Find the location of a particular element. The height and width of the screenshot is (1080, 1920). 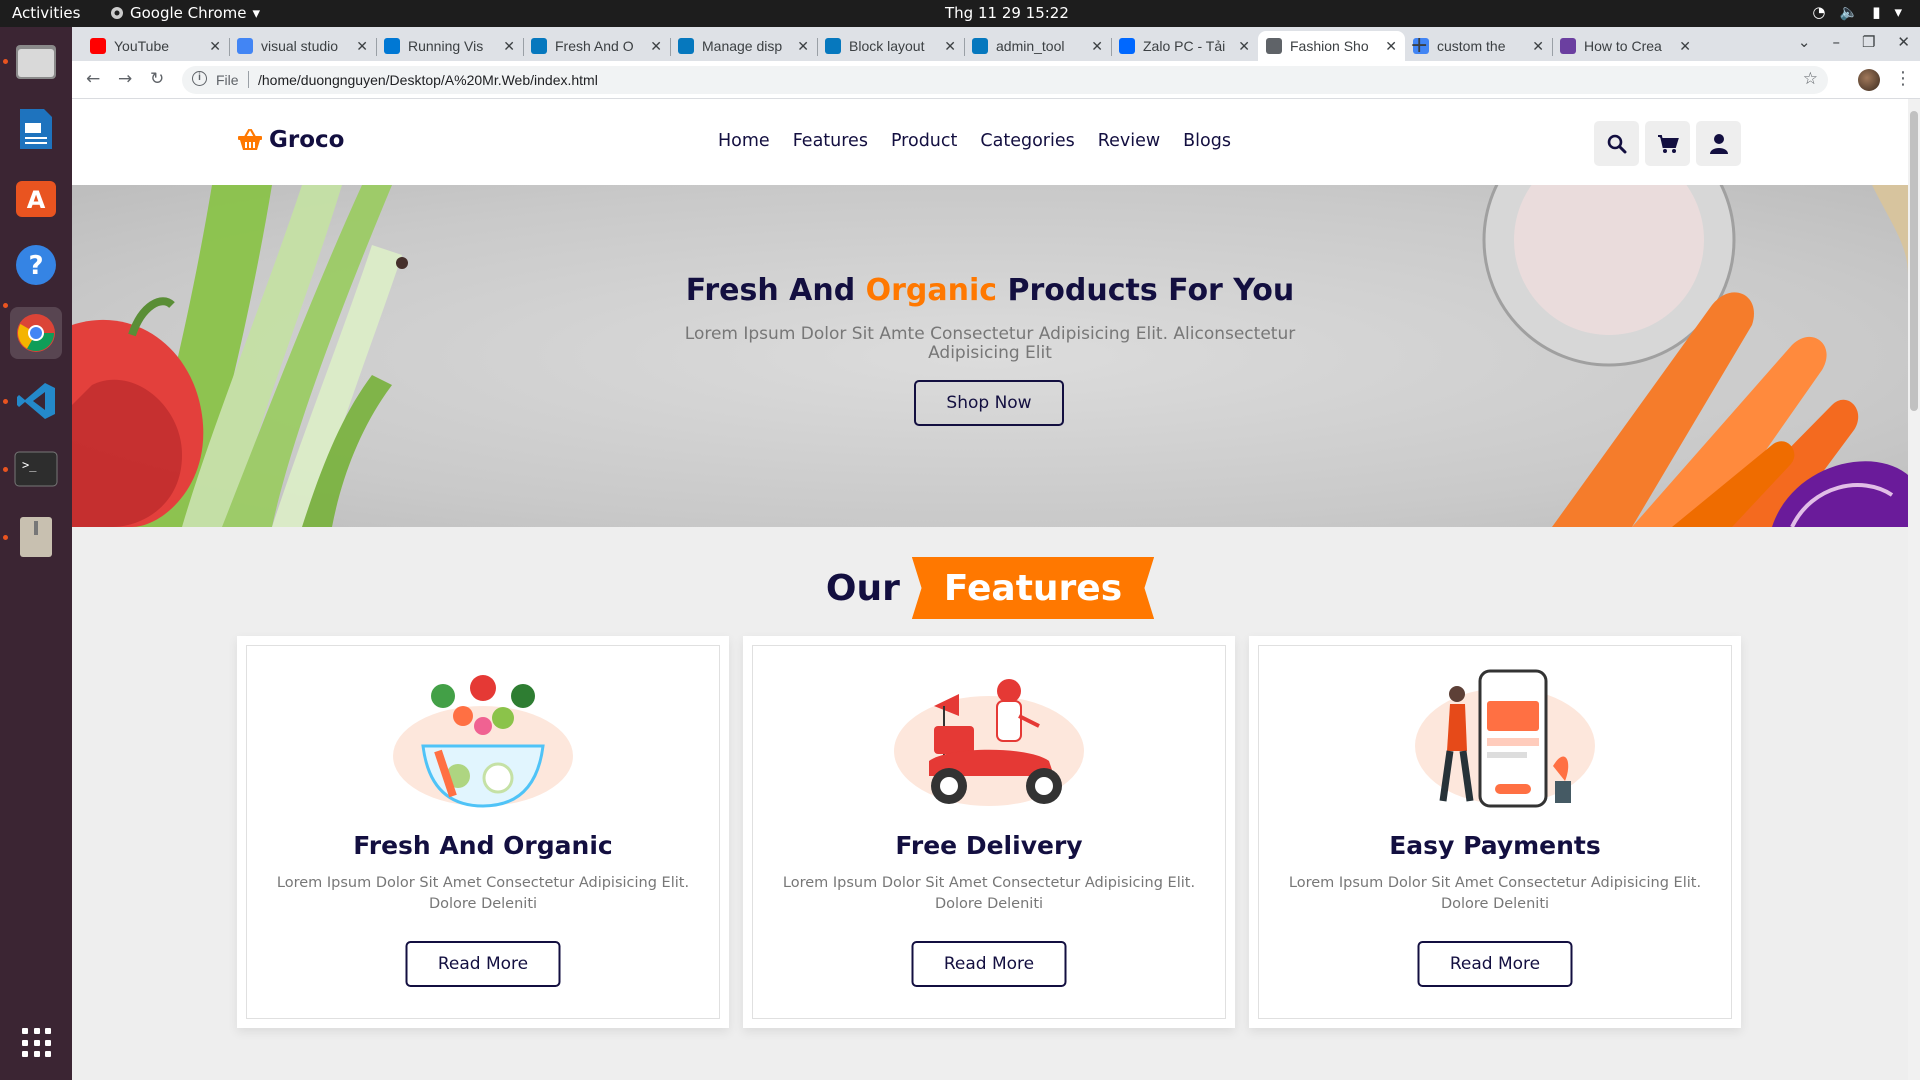

new-tab-button: + is located at coordinates (1419, 45).